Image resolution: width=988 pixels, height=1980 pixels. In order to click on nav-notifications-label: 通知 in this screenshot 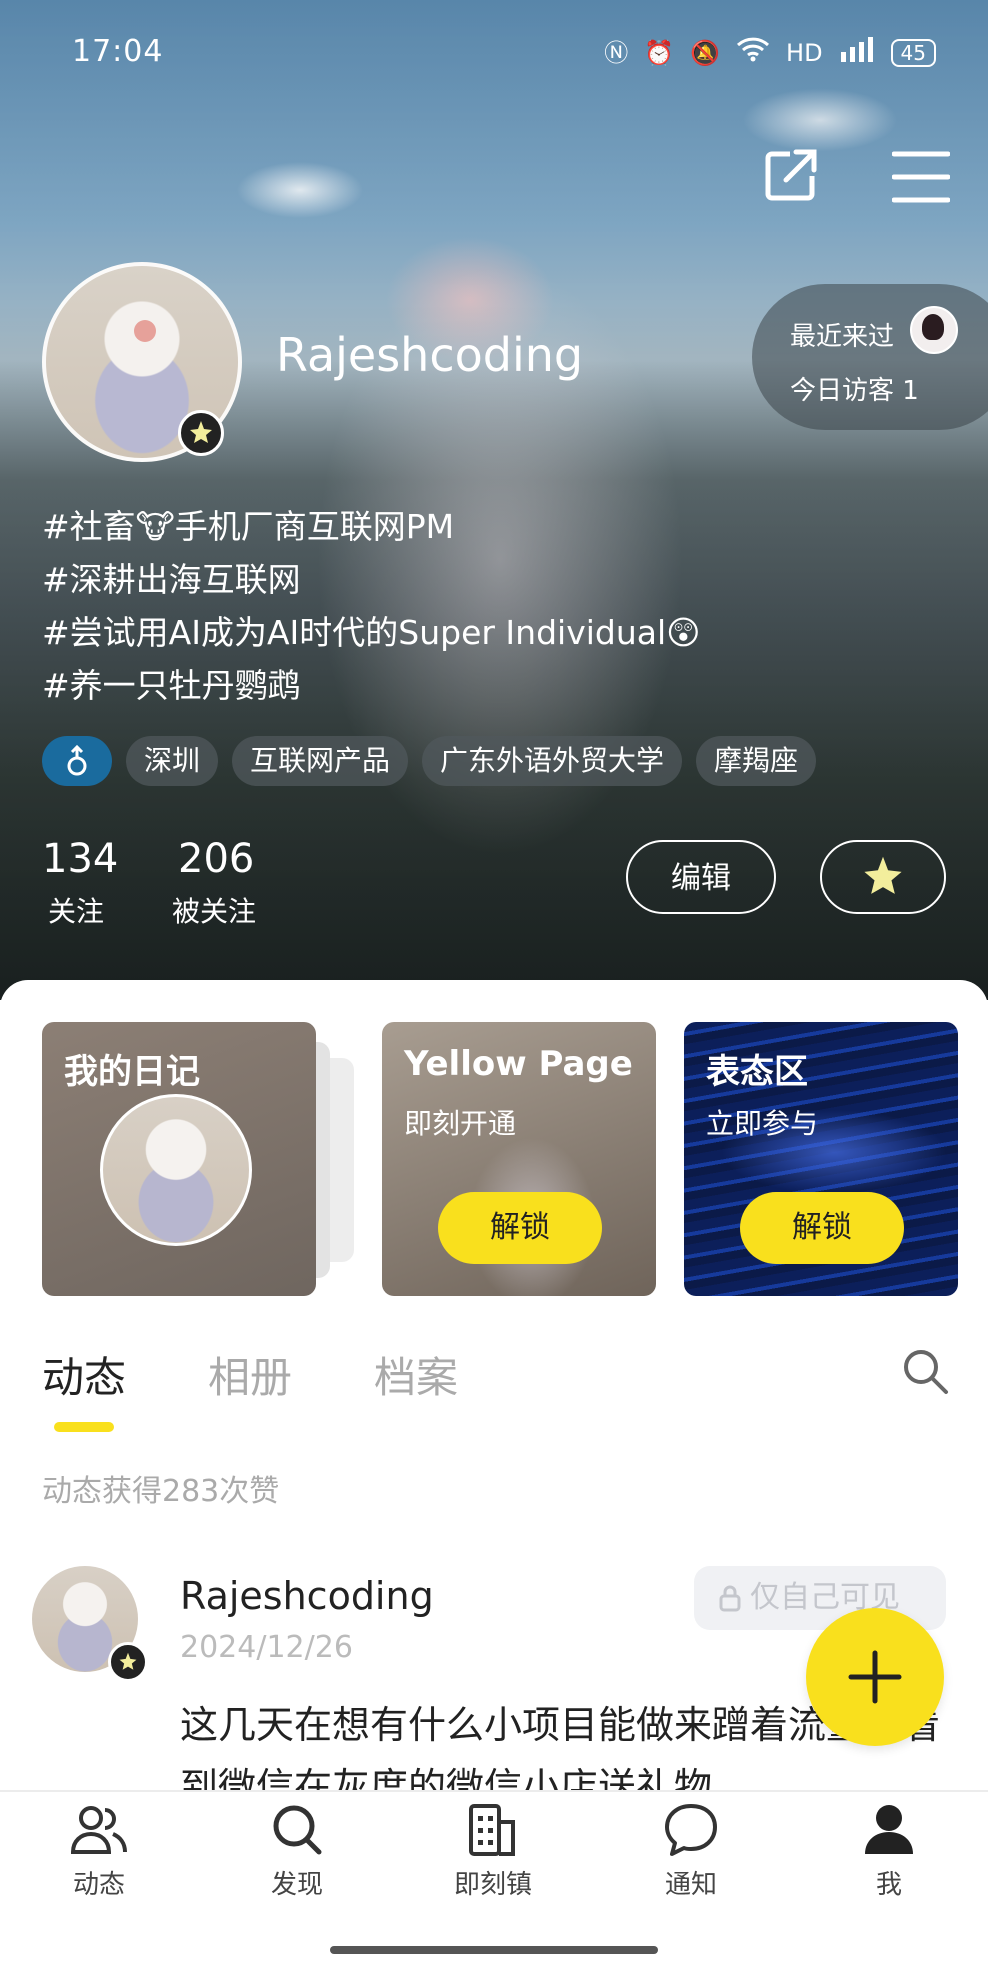, I will do `click(690, 1885)`.